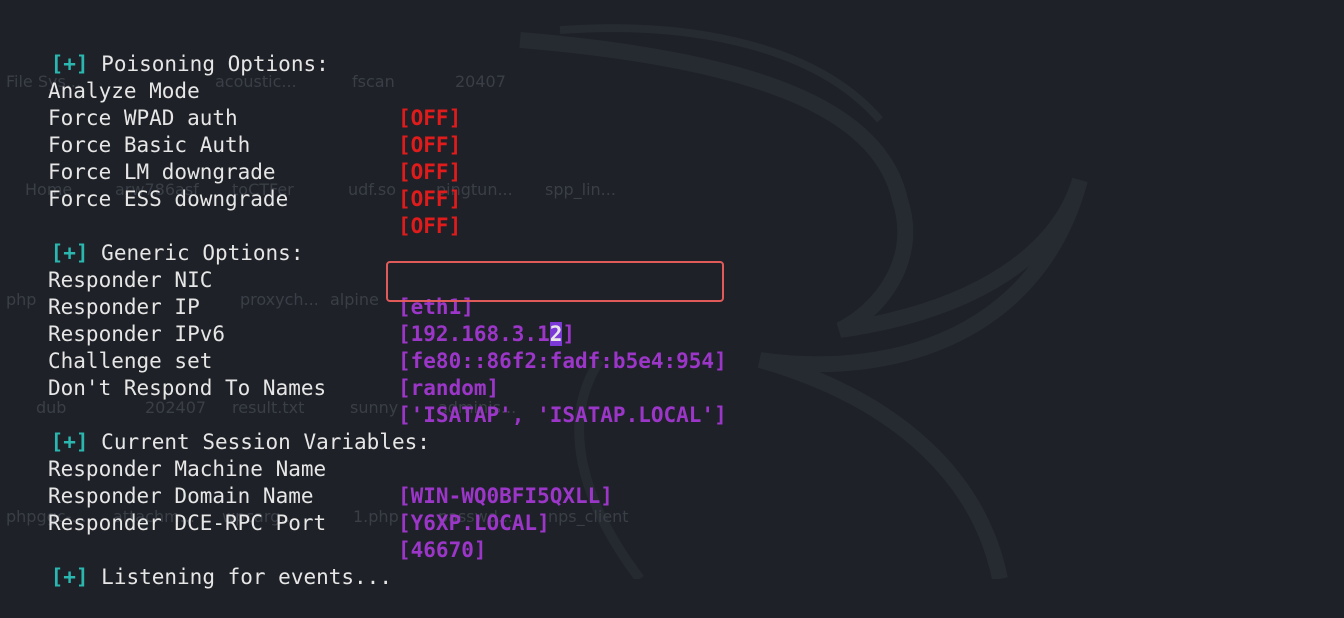  What do you see at coordinates (556, 334) in the screenshot?
I see `text-cursor: 2` at bounding box center [556, 334].